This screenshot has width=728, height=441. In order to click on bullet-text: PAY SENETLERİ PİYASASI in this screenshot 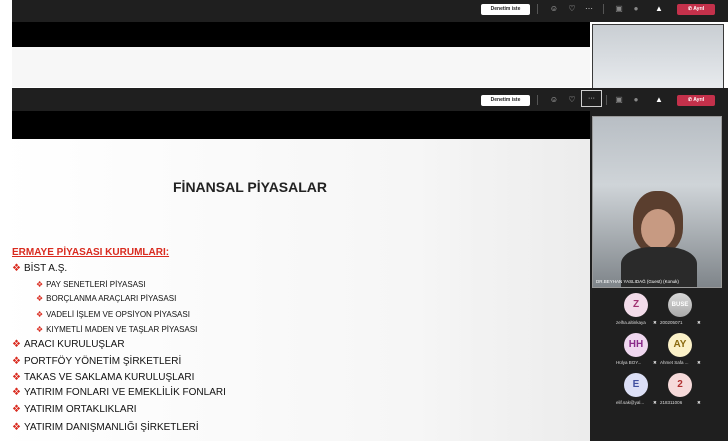, I will do `click(96, 284)`.